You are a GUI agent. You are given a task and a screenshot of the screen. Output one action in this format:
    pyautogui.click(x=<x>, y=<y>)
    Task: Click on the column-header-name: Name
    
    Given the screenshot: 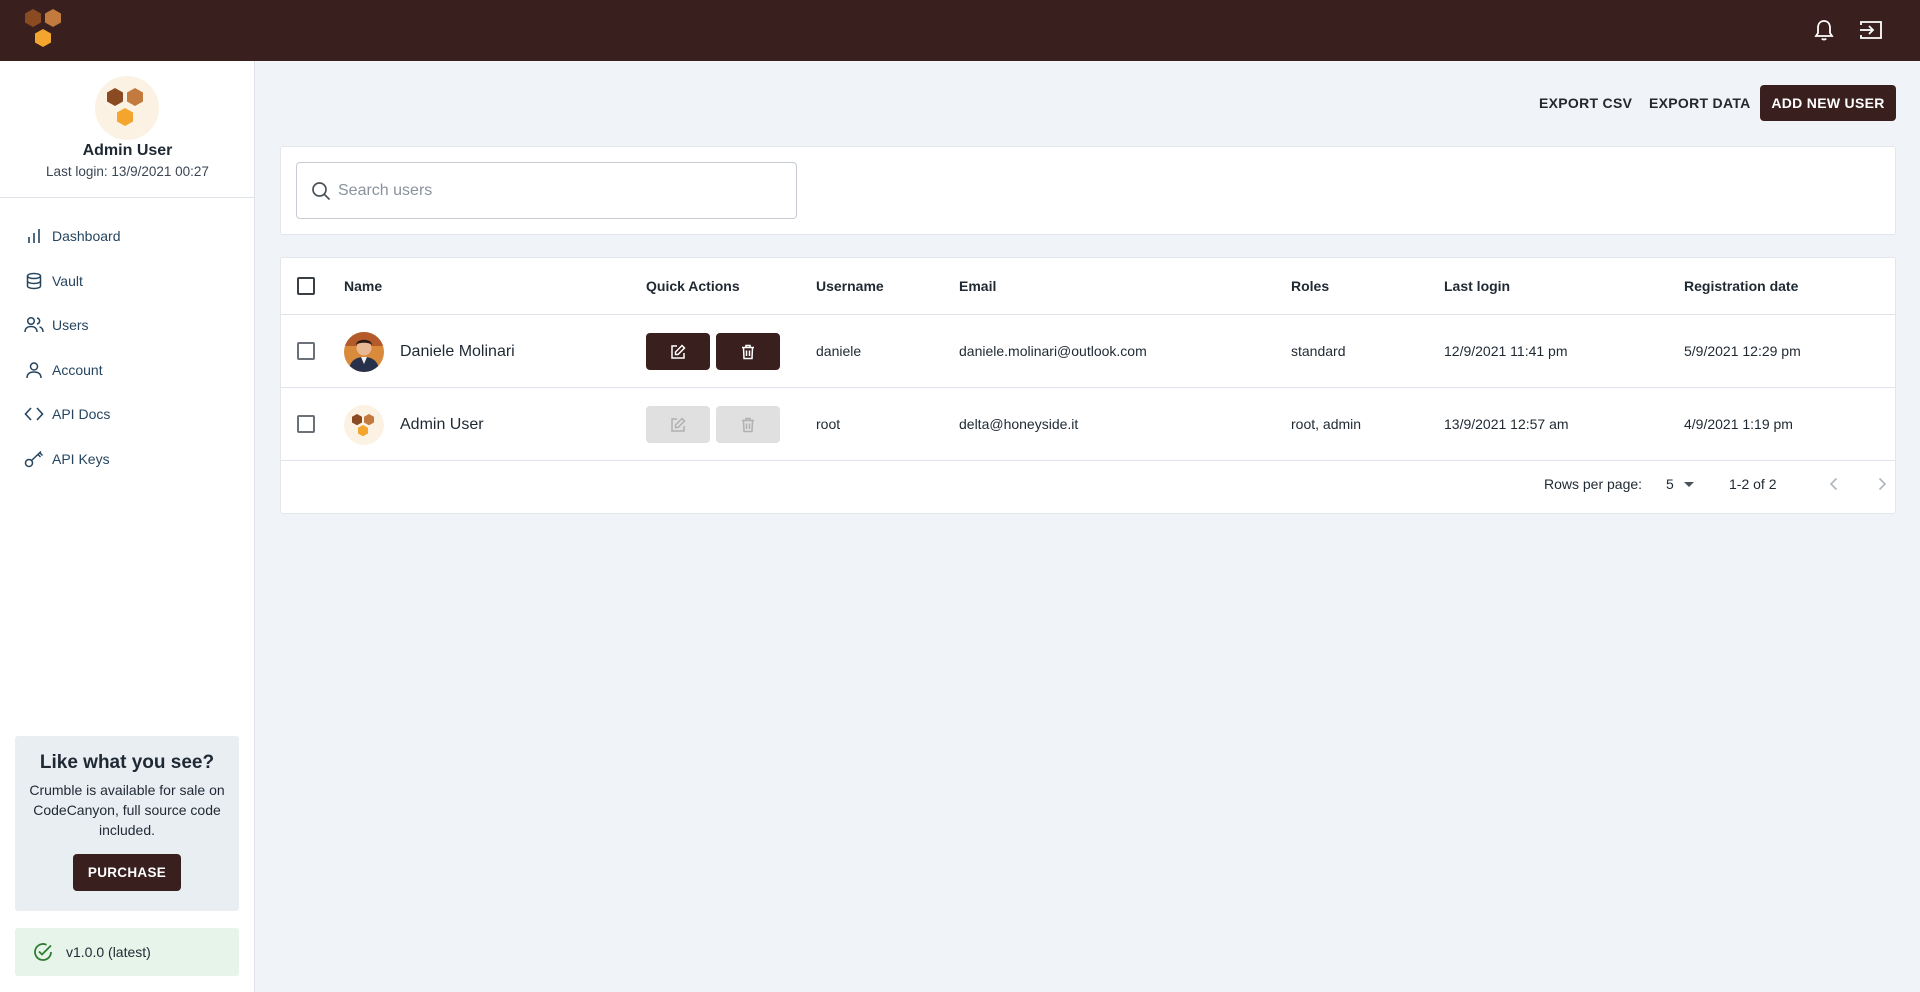 What is the action you would take?
    pyautogui.click(x=363, y=286)
    